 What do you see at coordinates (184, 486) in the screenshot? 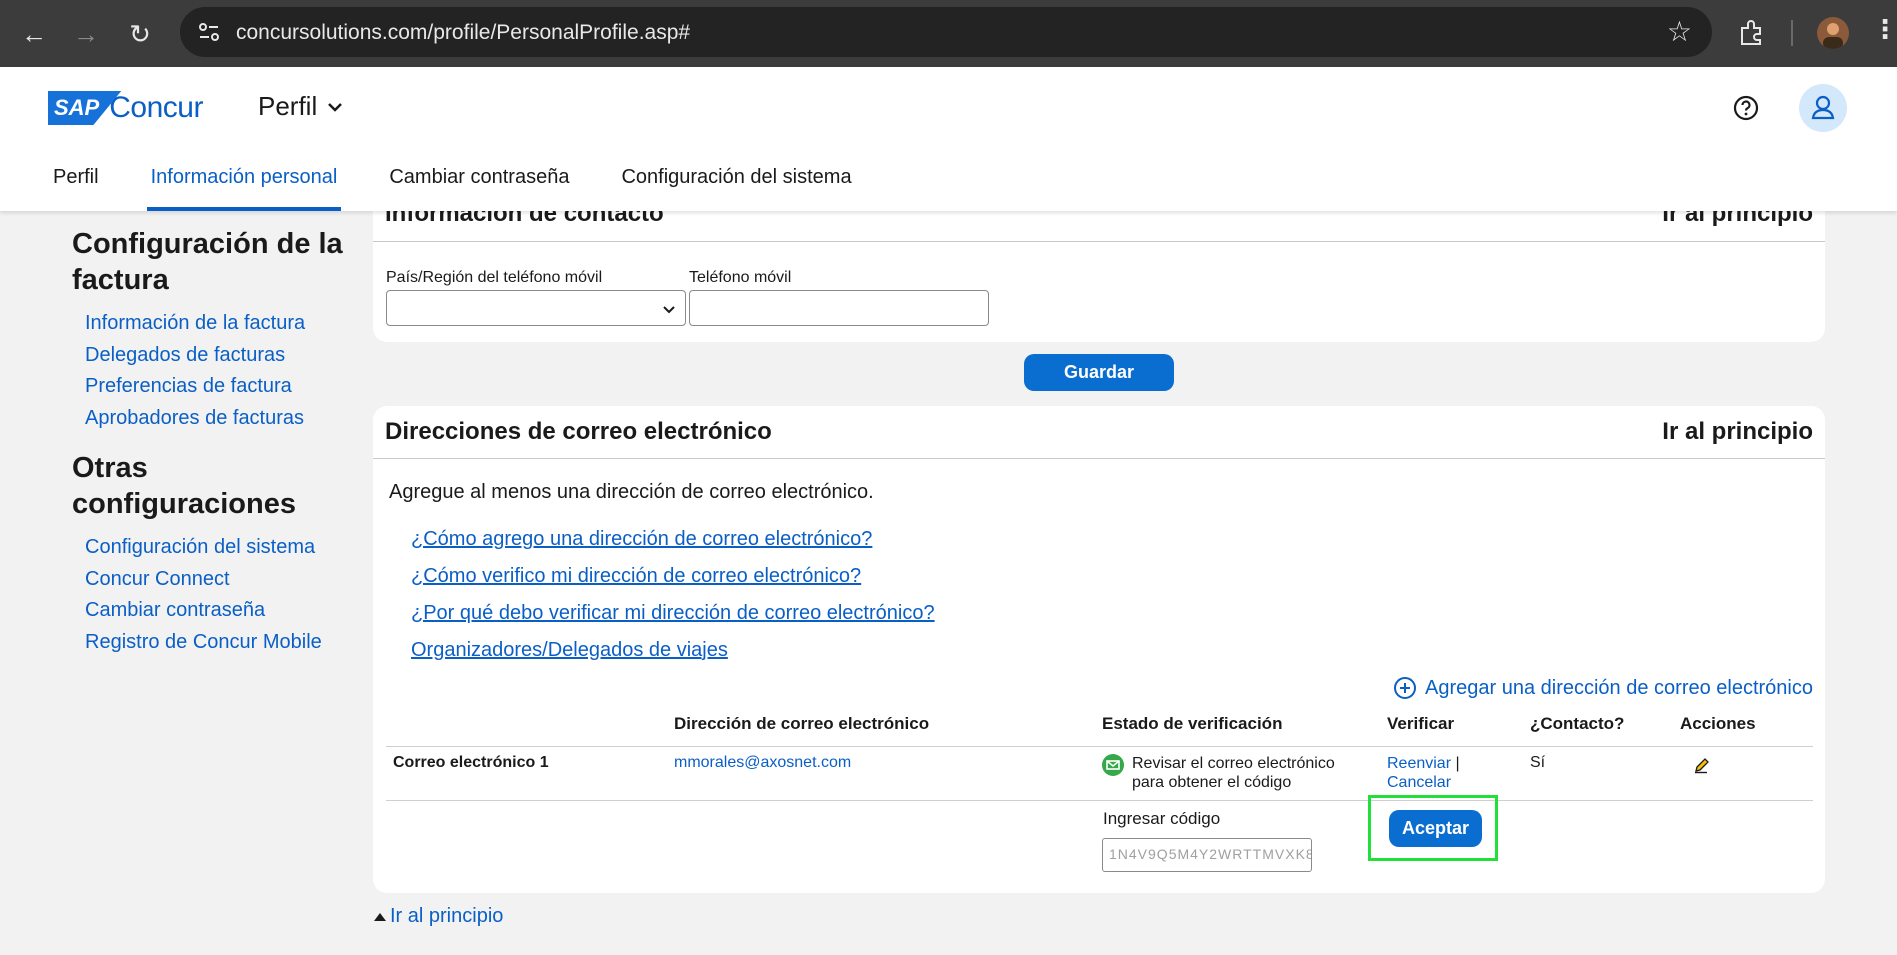
I see `sidebar-section-title: Otras configuraciones` at bounding box center [184, 486].